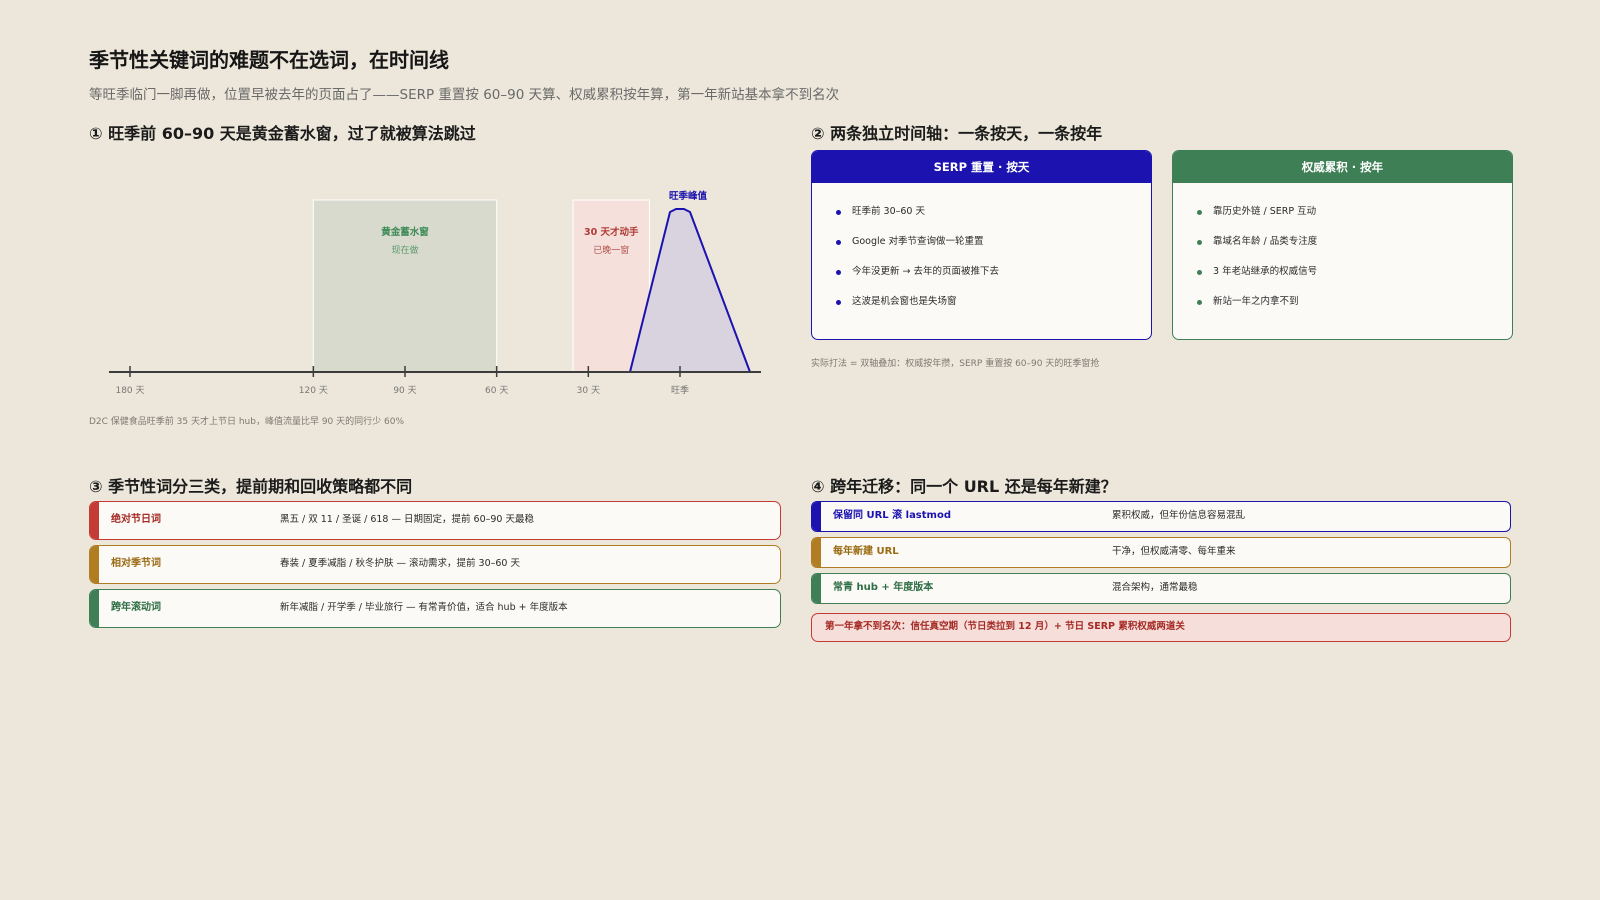 The width and height of the screenshot is (1600, 900). Describe the element at coordinates (1174, 551) in the screenshot. I see `migration-option-desc: 干净，但权威清零、每年重来` at that location.